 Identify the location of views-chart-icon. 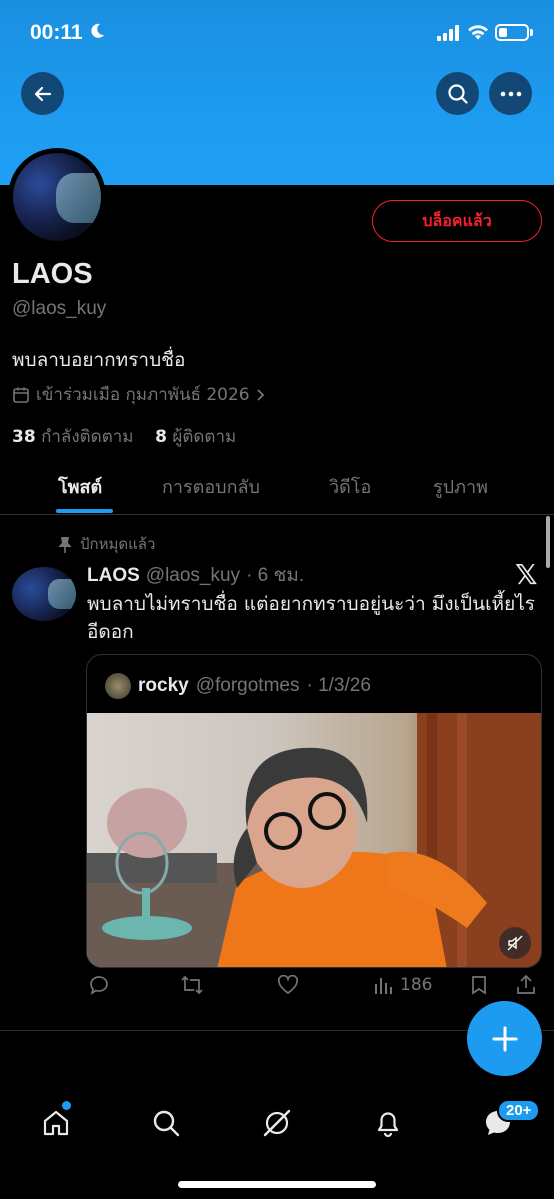
(383, 986).